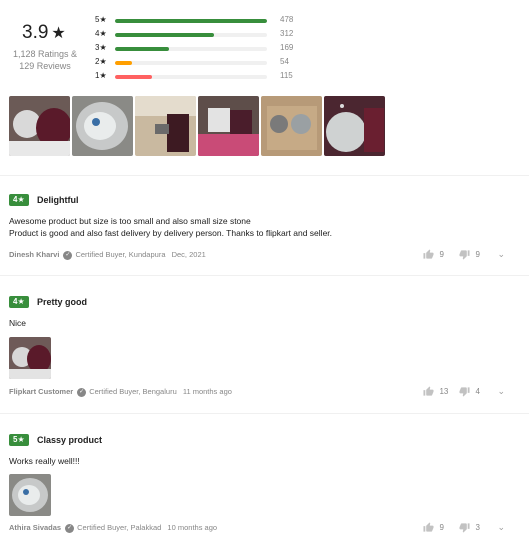 This screenshot has width=529, height=545. I want to click on rating-bar-4: 4★ 312, so click(215, 36).